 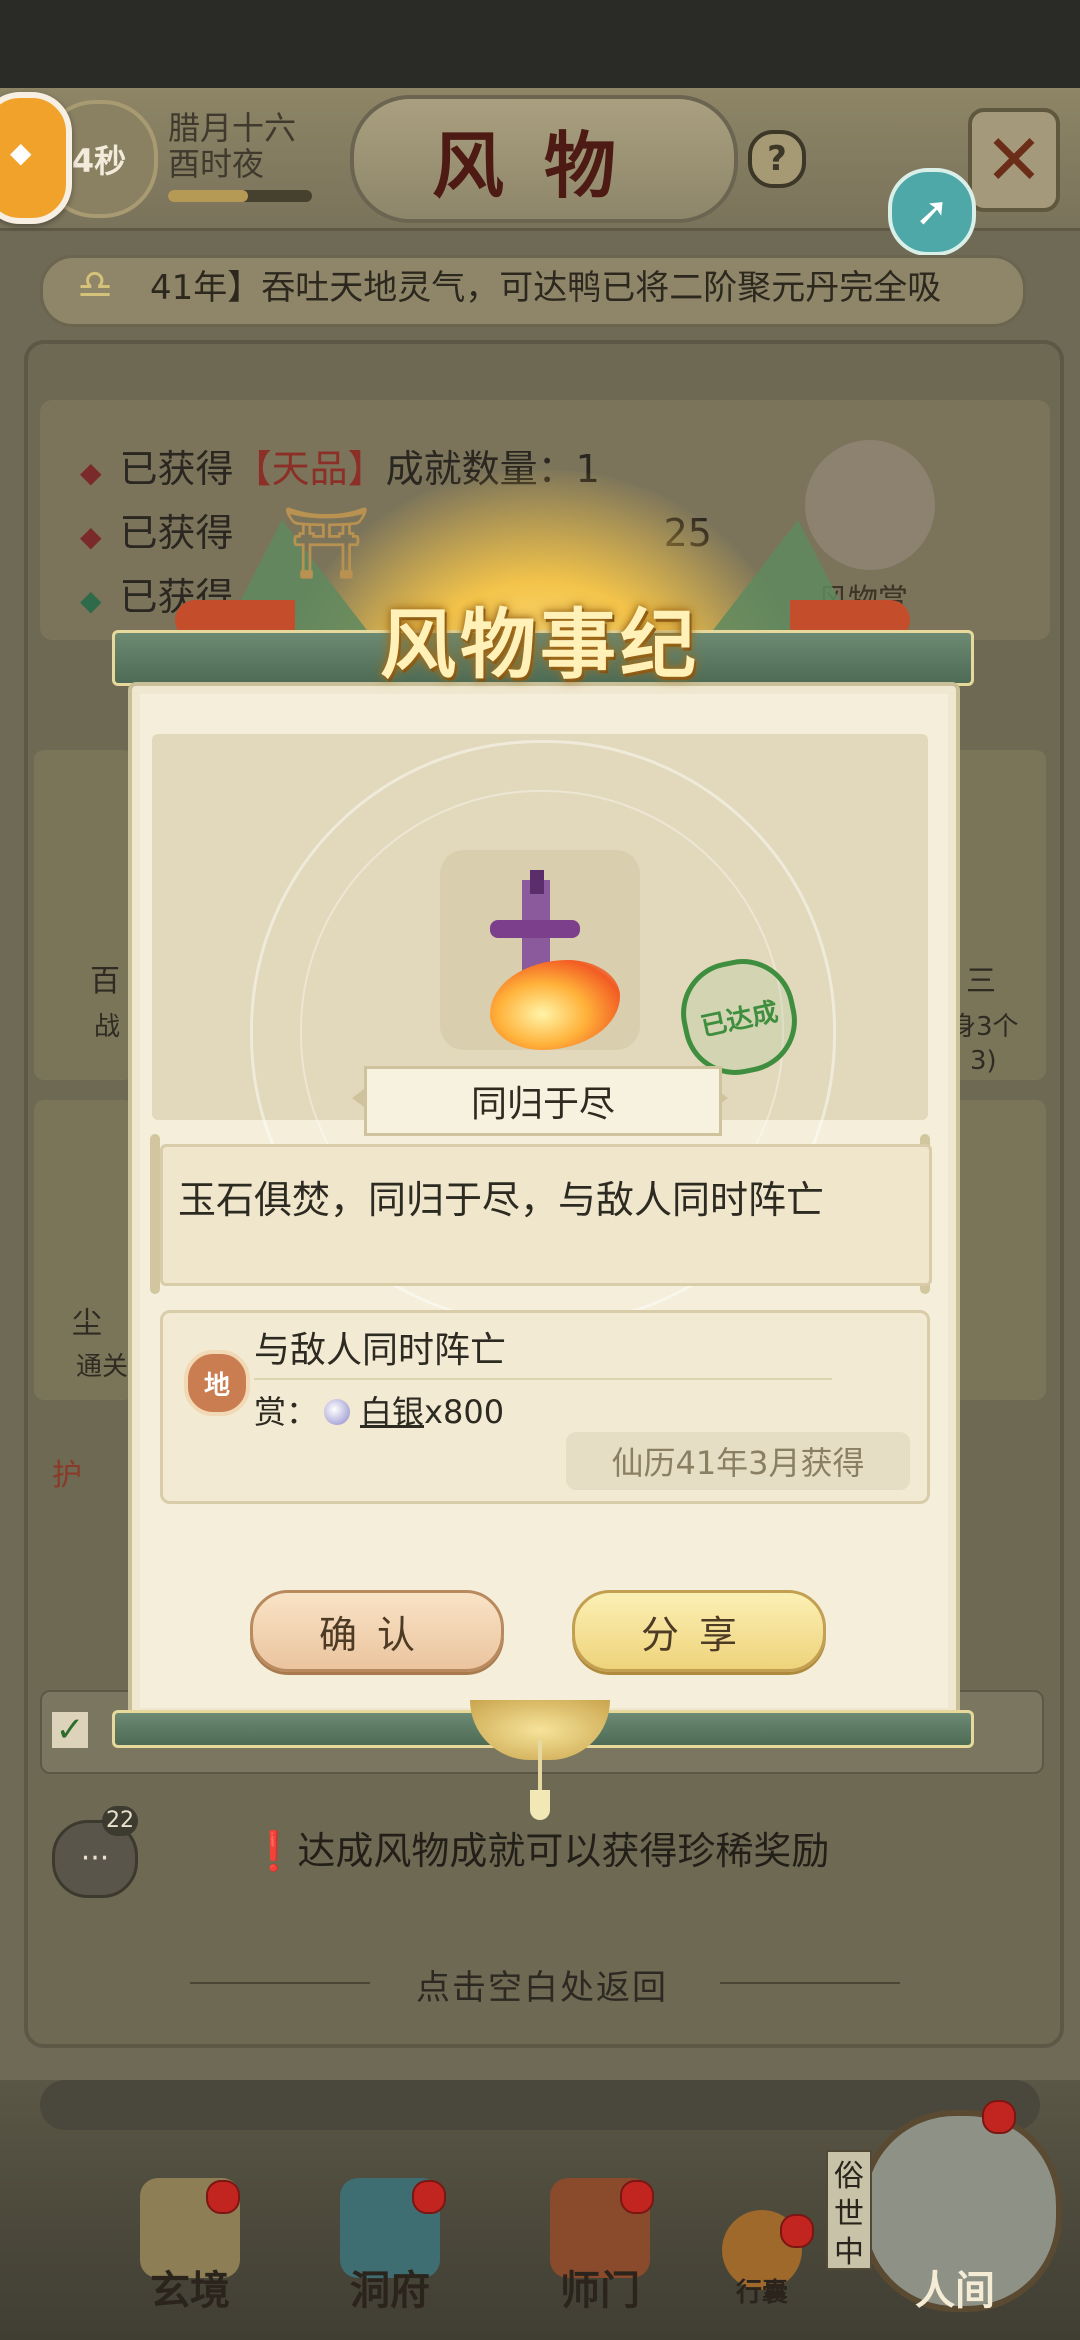 I want to click on nav-dongfu: 洞府, so click(x=390, y=2287).